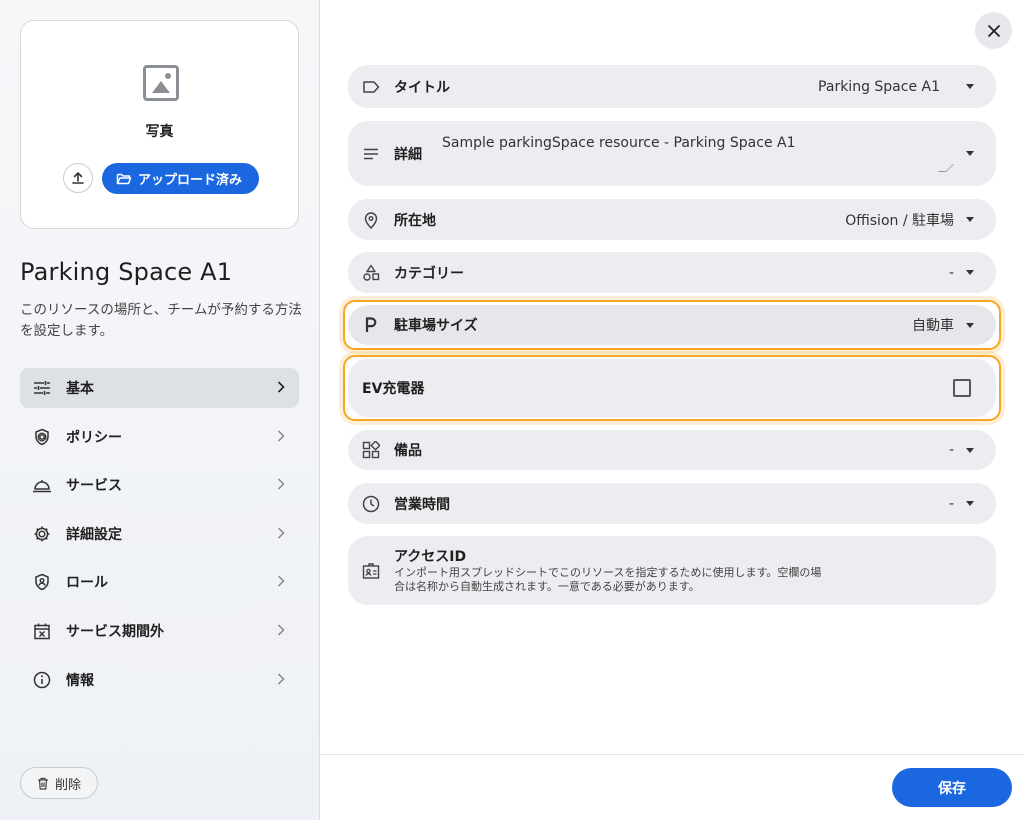  I want to click on upload-icon, so click(78, 178).